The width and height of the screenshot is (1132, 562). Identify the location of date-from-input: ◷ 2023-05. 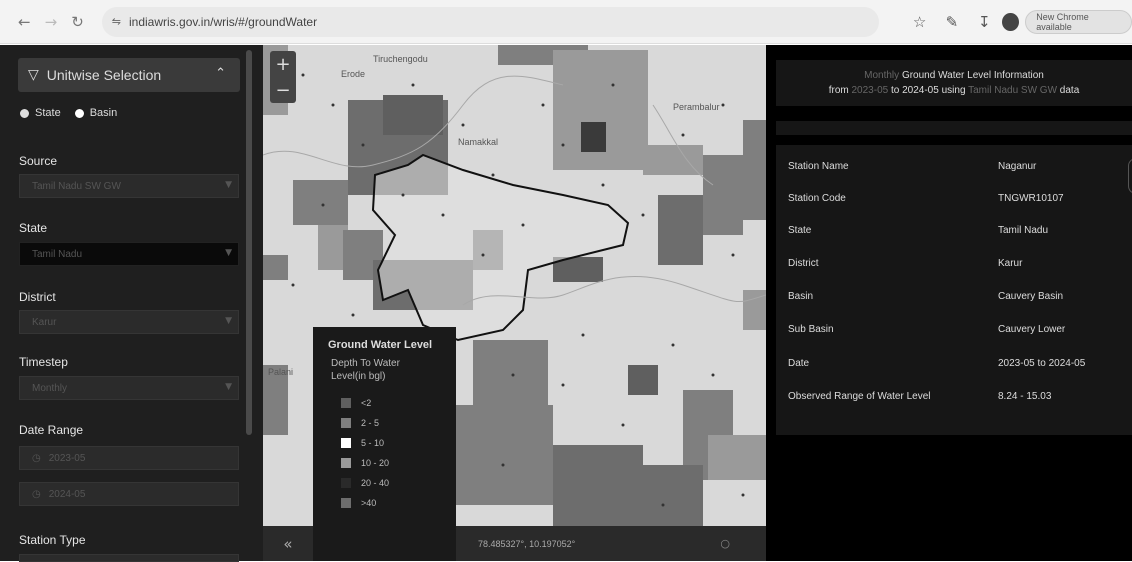
(129, 458).